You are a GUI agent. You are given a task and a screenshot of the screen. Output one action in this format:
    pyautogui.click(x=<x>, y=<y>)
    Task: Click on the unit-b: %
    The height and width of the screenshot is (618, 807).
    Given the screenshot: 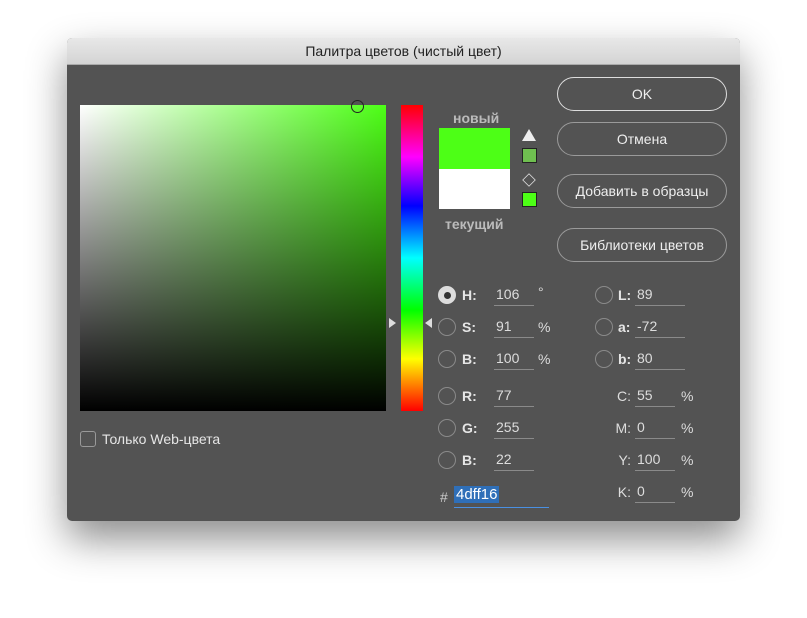 What is the action you would take?
    pyautogui.click(x=544, y=359)
    